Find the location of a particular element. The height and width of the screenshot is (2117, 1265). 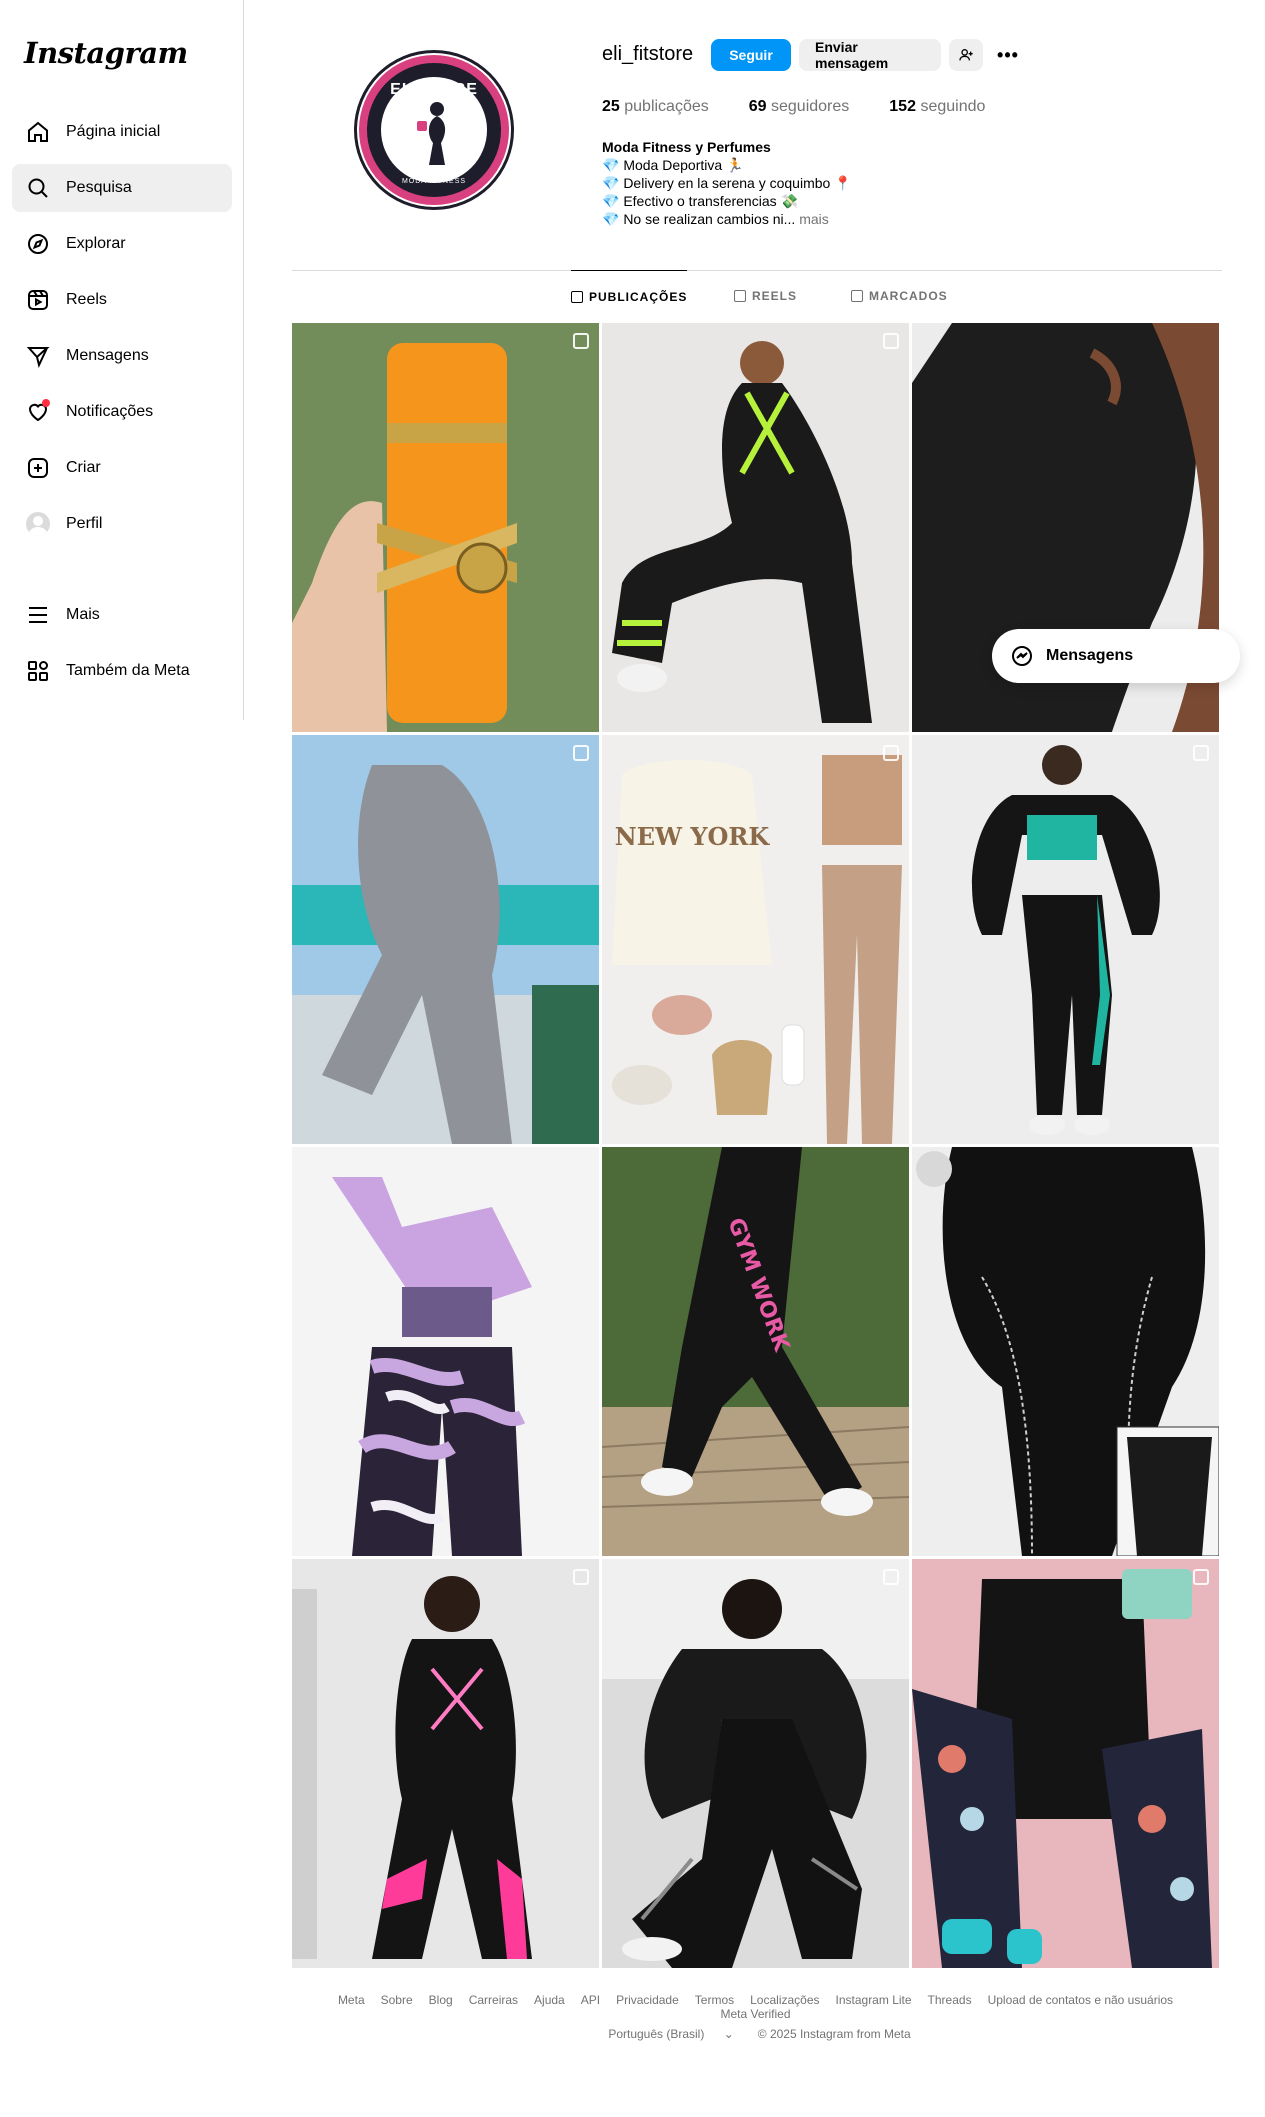

send-message-button: Enviar mensagem is located at coordinates (870, 55).